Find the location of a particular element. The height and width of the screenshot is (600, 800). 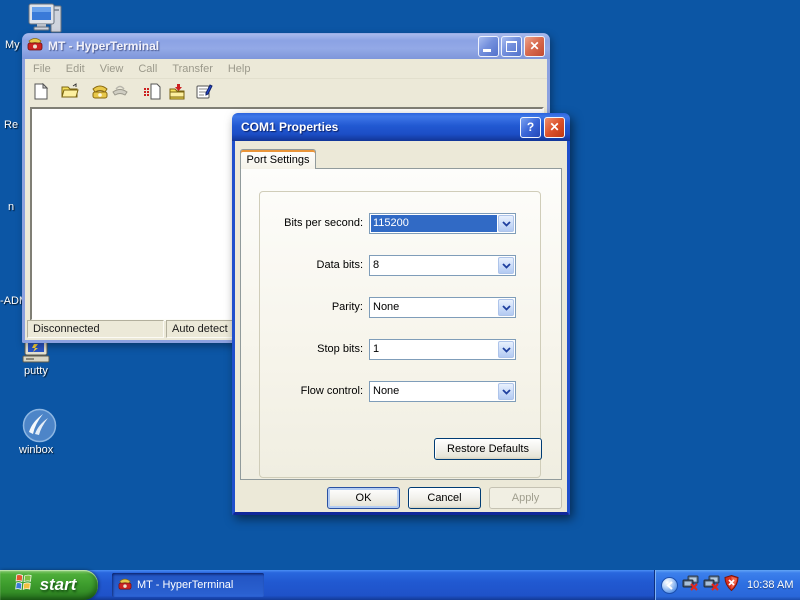

stop-bits-label: Stop bits: is located at coordinates (340, 349).